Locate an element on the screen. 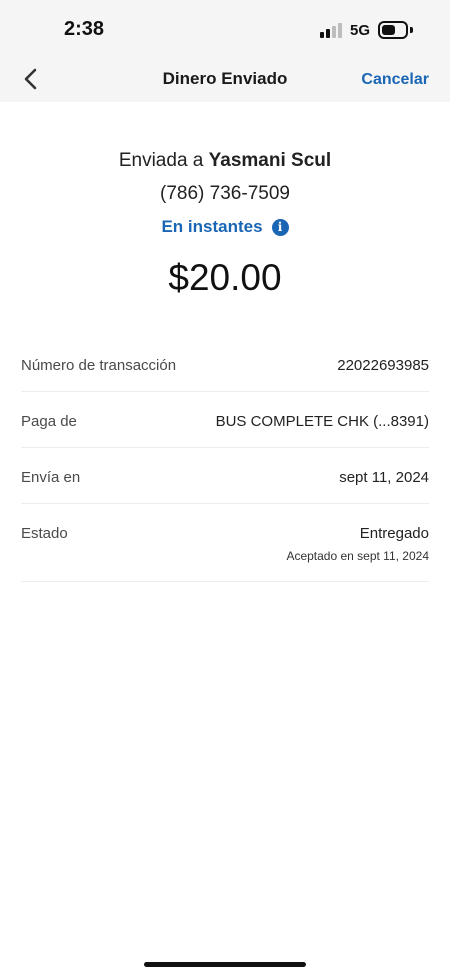 The height and width of the screenshot is (976, 450). detail-label: Envía en is located at coordinates (51, 477).